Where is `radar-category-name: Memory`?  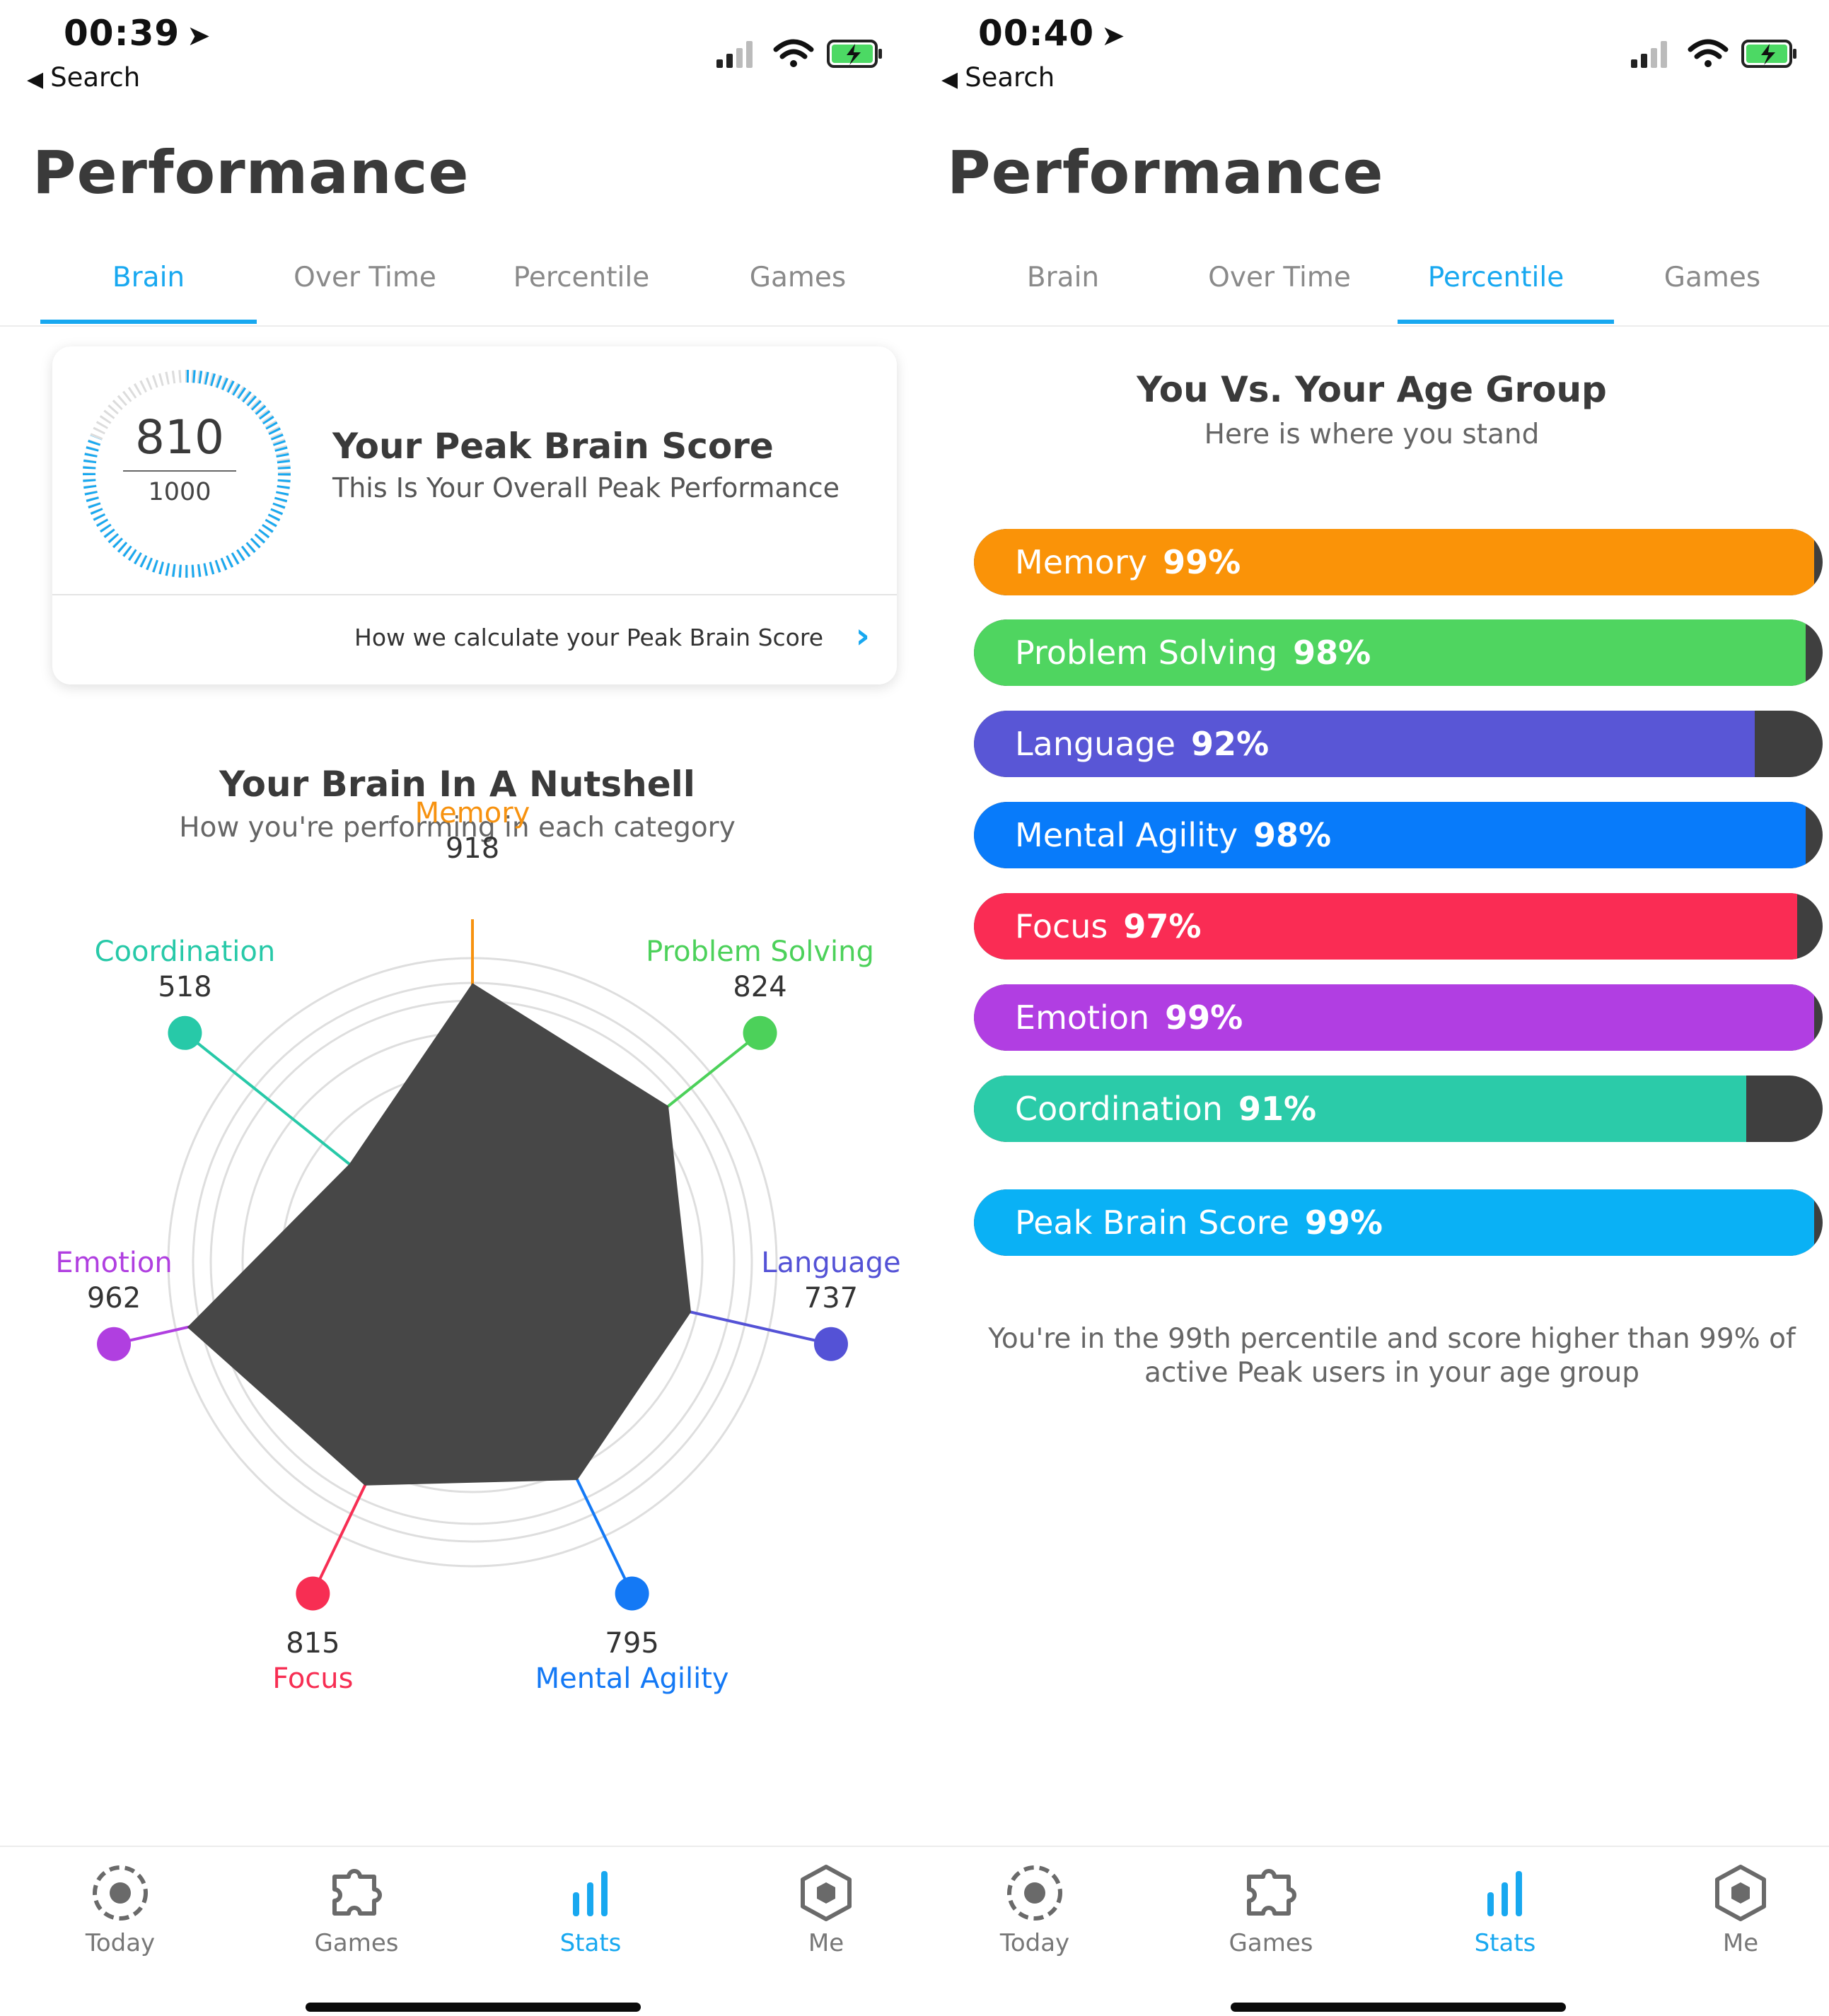
radar-category-name: Memory is located at coordinates (472, 813).